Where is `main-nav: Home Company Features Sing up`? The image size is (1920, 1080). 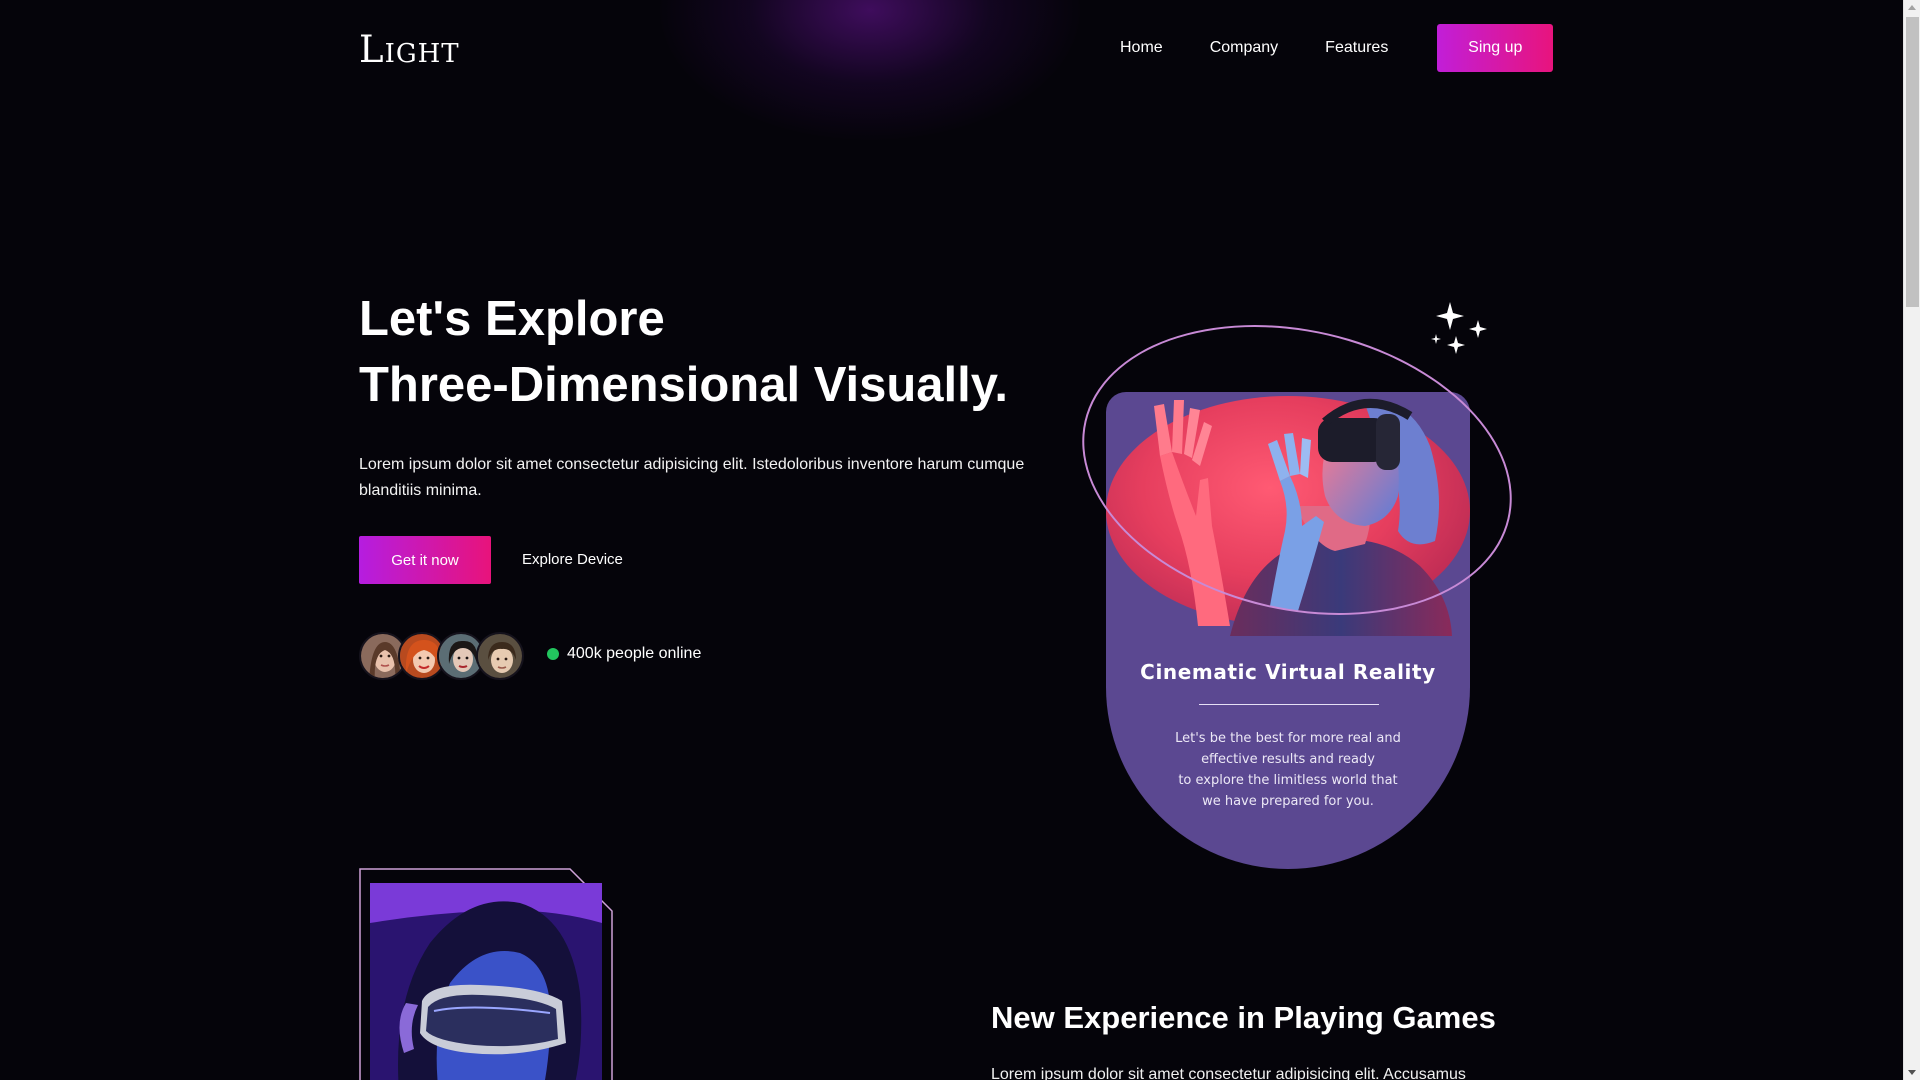 main-nav: Home Company Features Sing up is located at coordinates (1337, 48).